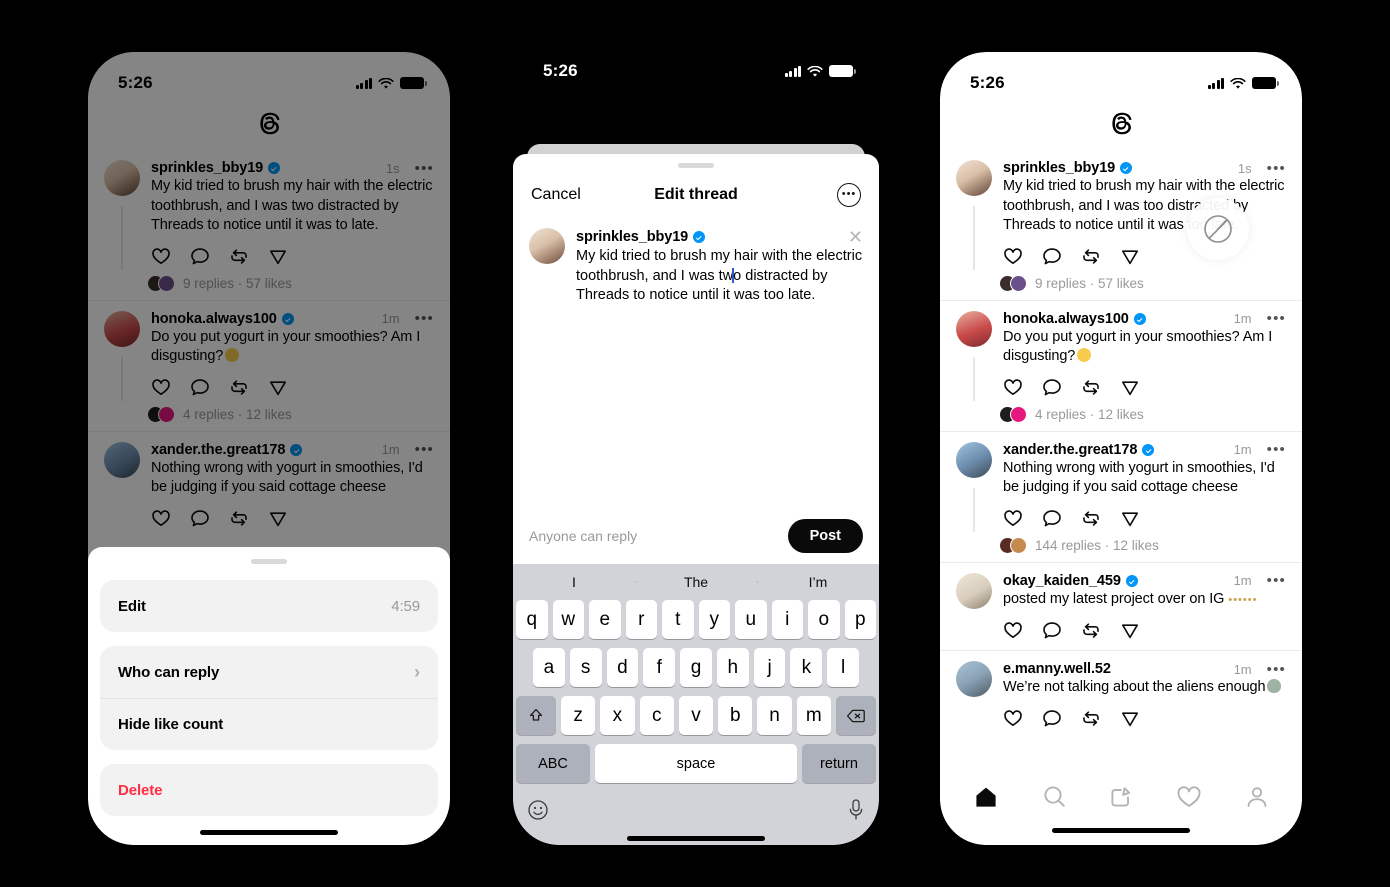 Image resolution: width=1390 pixels, height=887 pixels. I want to click on cursor-ring-icon, so click(1218, 229).